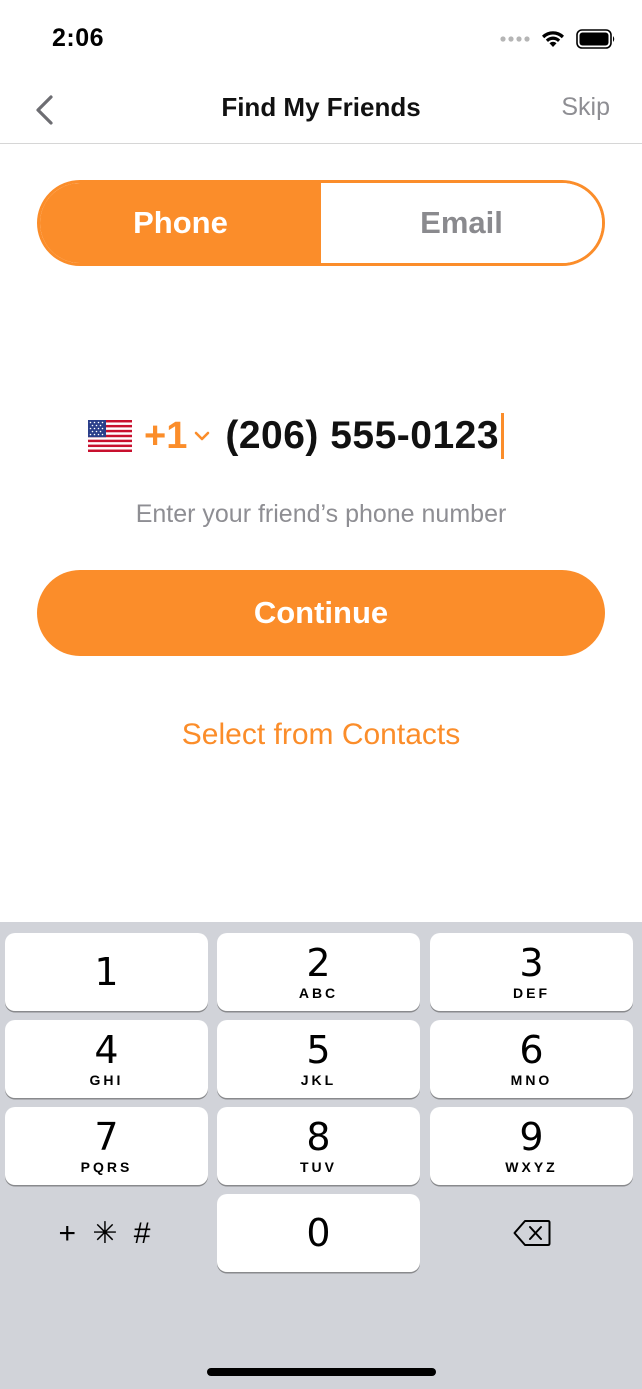  What do you see at coordinates (321, 38) in the screenshot?
I see `status-bar: 2:06` at bounding box center [321, 38].